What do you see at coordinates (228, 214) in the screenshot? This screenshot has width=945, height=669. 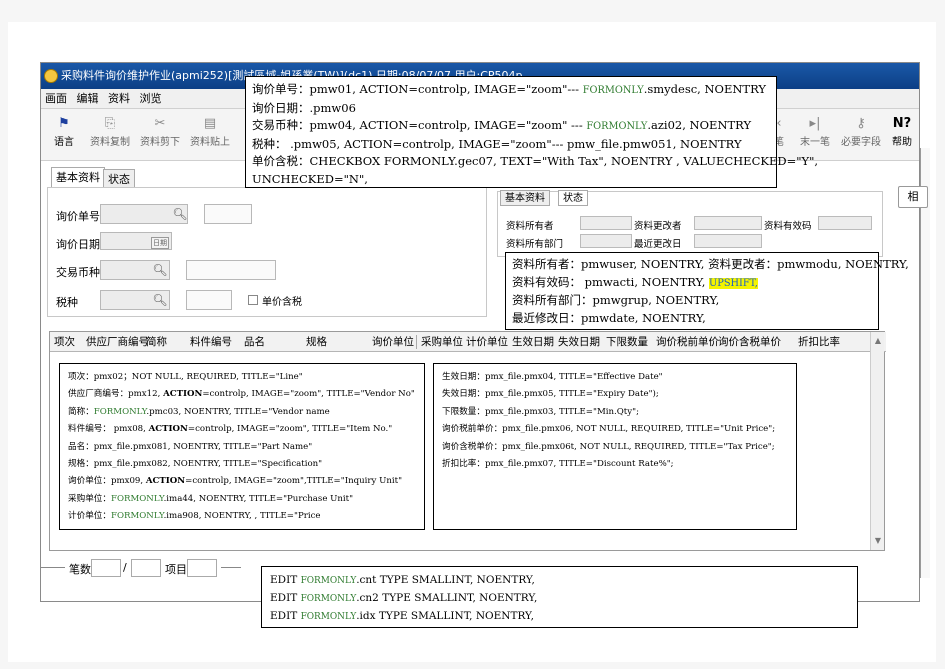 I see `inquiry-desc-field` at bounding box center [228, 214].